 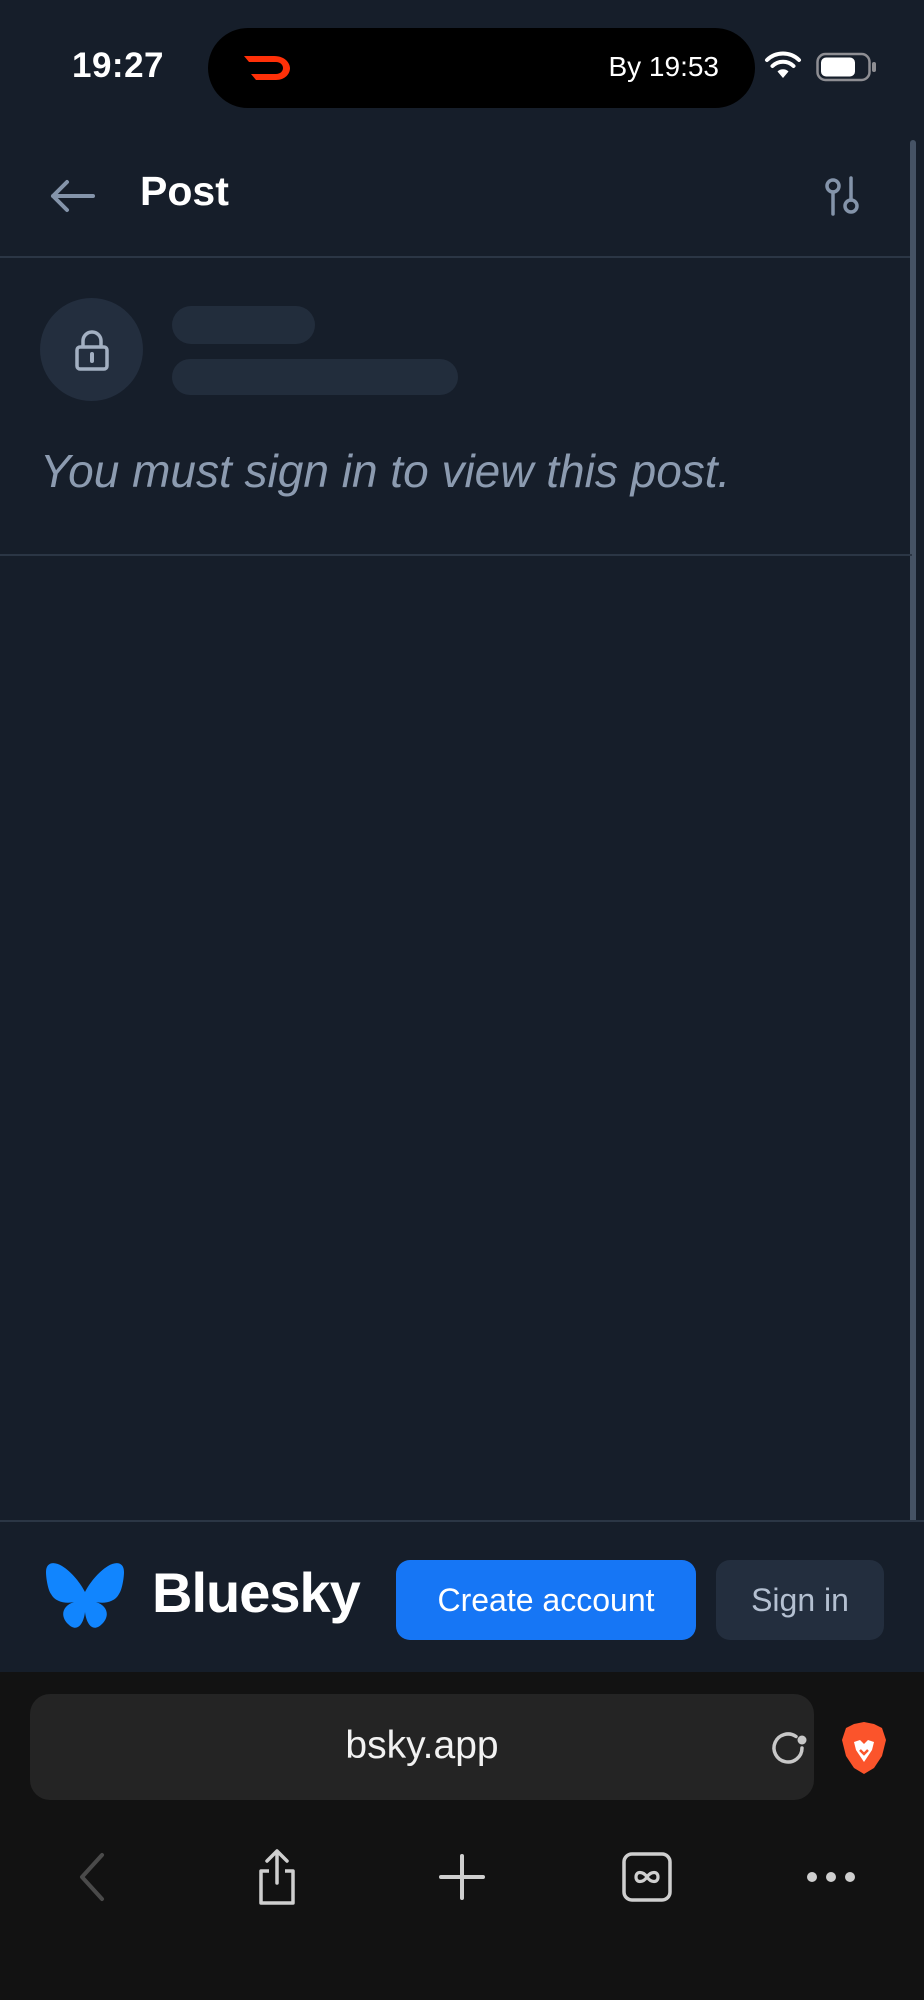 I want to click on browser-back-button, so click(x=92, y=1877).